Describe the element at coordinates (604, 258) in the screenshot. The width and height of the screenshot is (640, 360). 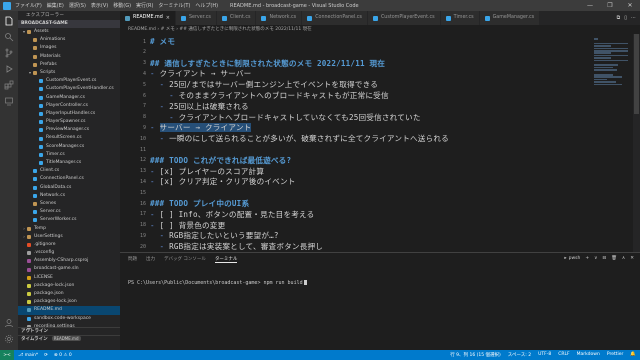
I see `split-terminal-button: ⊟` at that location.